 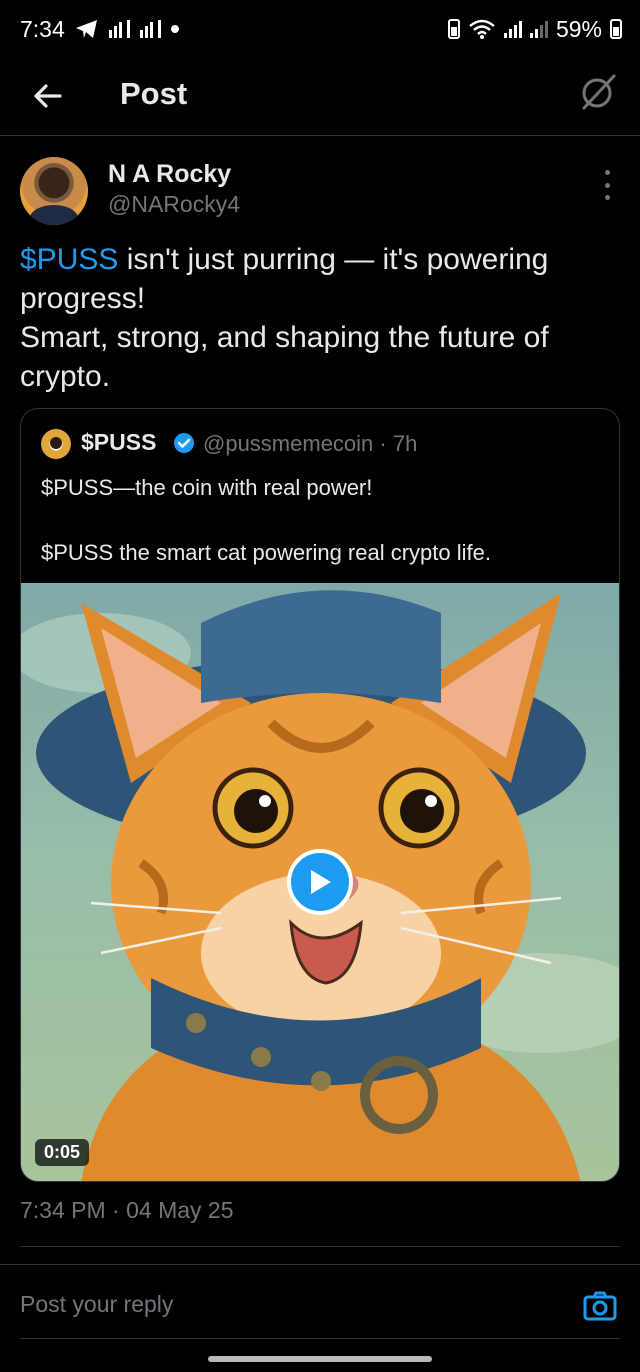 What do you see at coordinates (184, 443) in the screenshot?
I see `verified-badge-icon` at bounding box center [184, 443].